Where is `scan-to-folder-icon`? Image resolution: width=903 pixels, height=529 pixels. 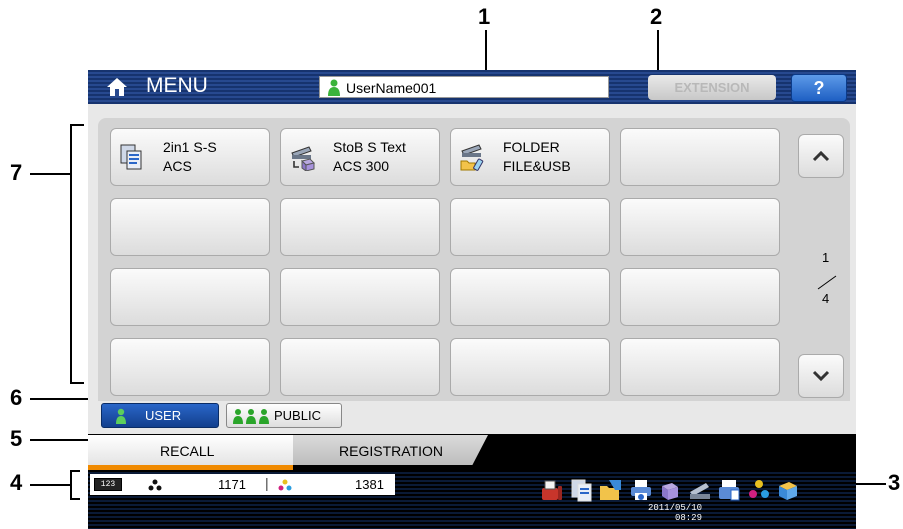
scan-to-folder-icon is located at coordinates (472, 157).